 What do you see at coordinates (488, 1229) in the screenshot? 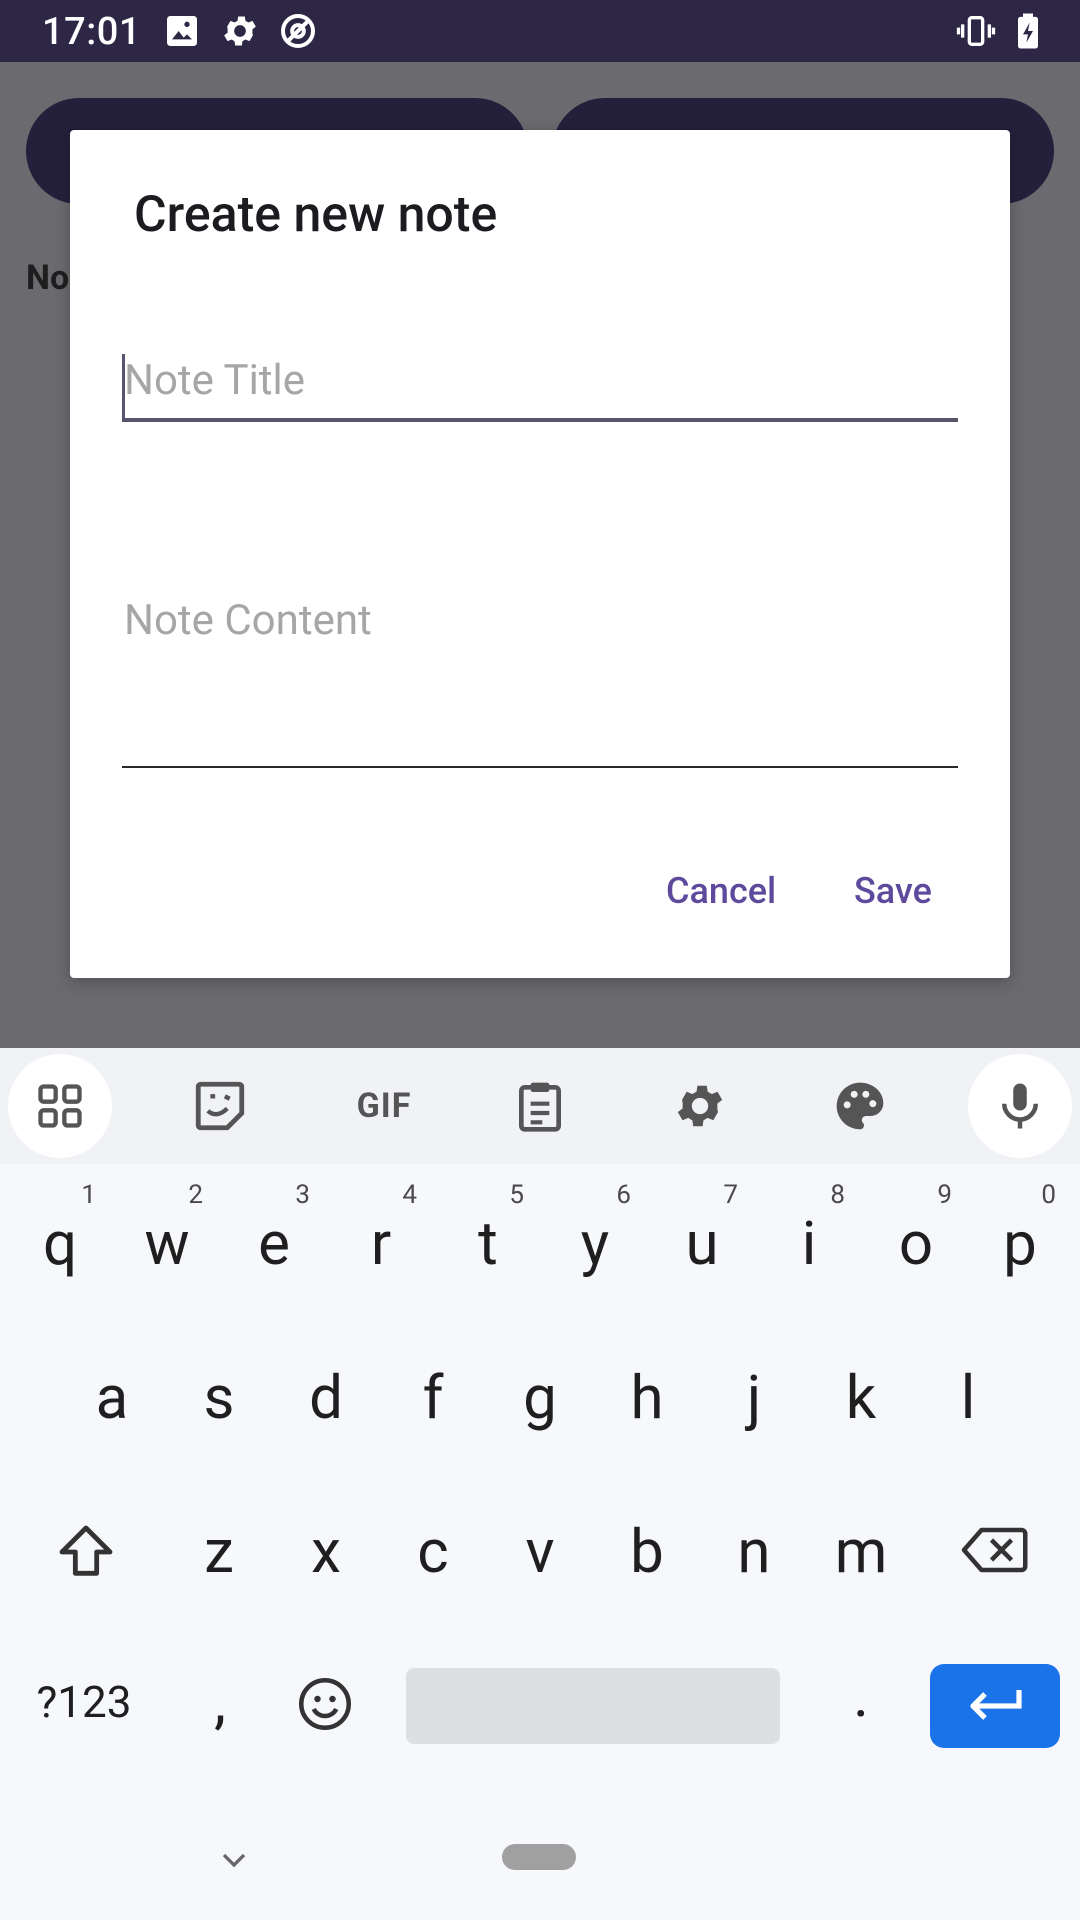
I see `key-t: t5` at bounding box center [488, 1229].